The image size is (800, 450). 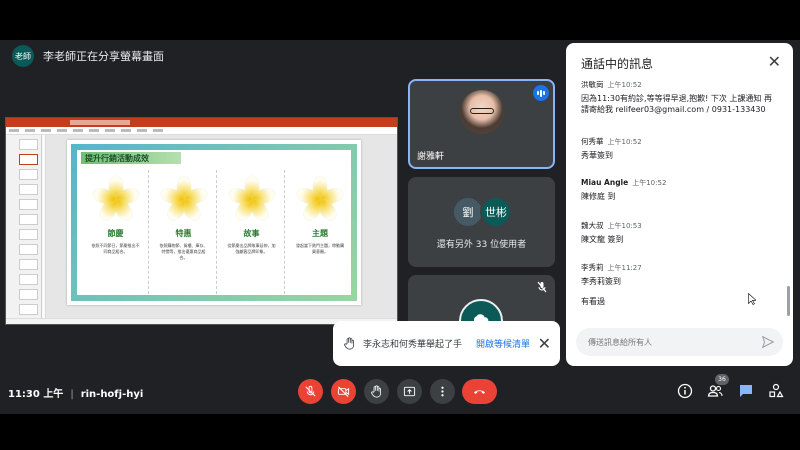 I want to click on present-icon, so click(x=409, y=391).